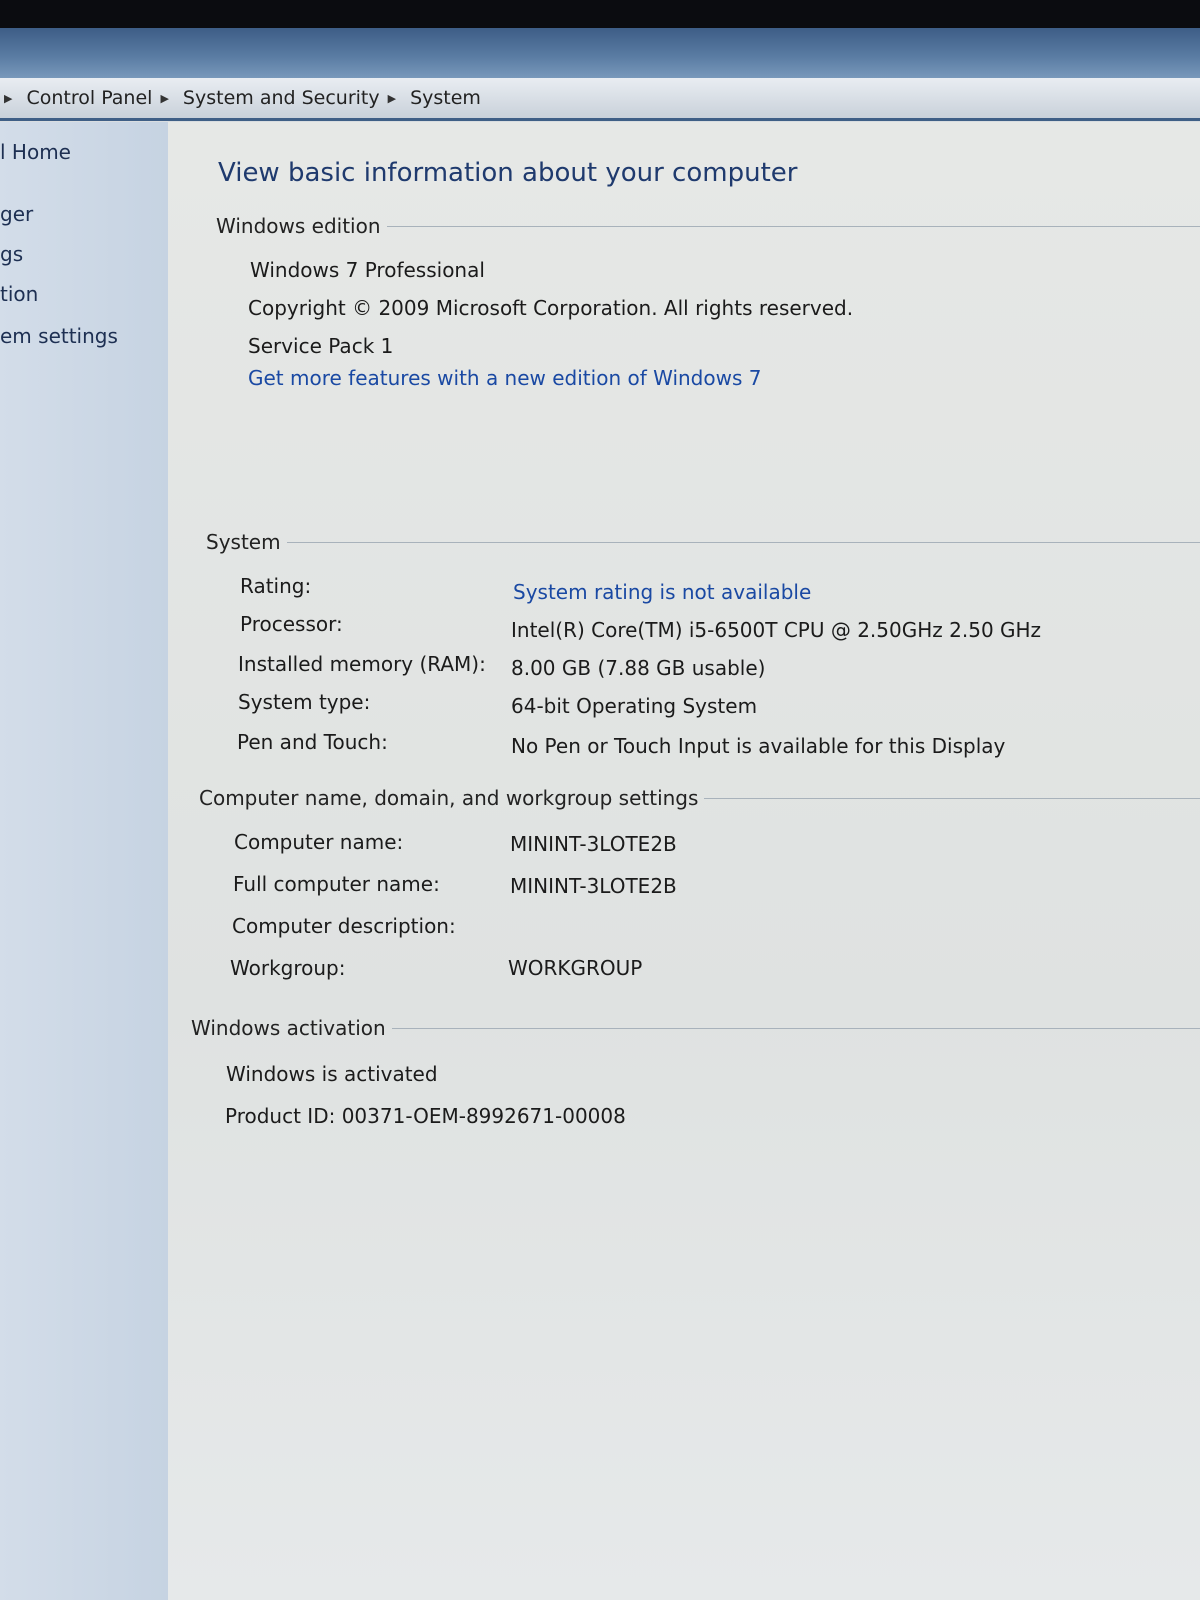  What do you see at coordinates (288, 1028) in the screenshot?
I see `section-heading: Windows activation` at bounding box center [288, 1028].